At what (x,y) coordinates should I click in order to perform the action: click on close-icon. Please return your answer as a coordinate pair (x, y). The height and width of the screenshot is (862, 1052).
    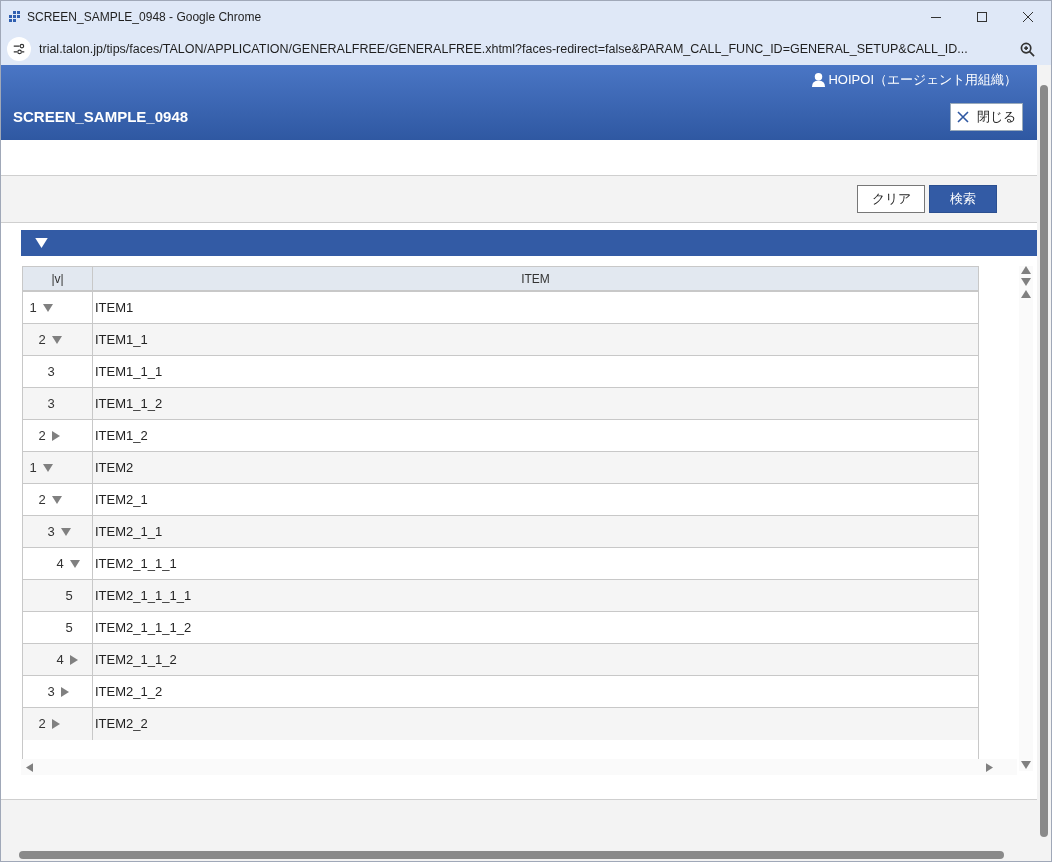
    Looking at the image, I should click on (963, 117).